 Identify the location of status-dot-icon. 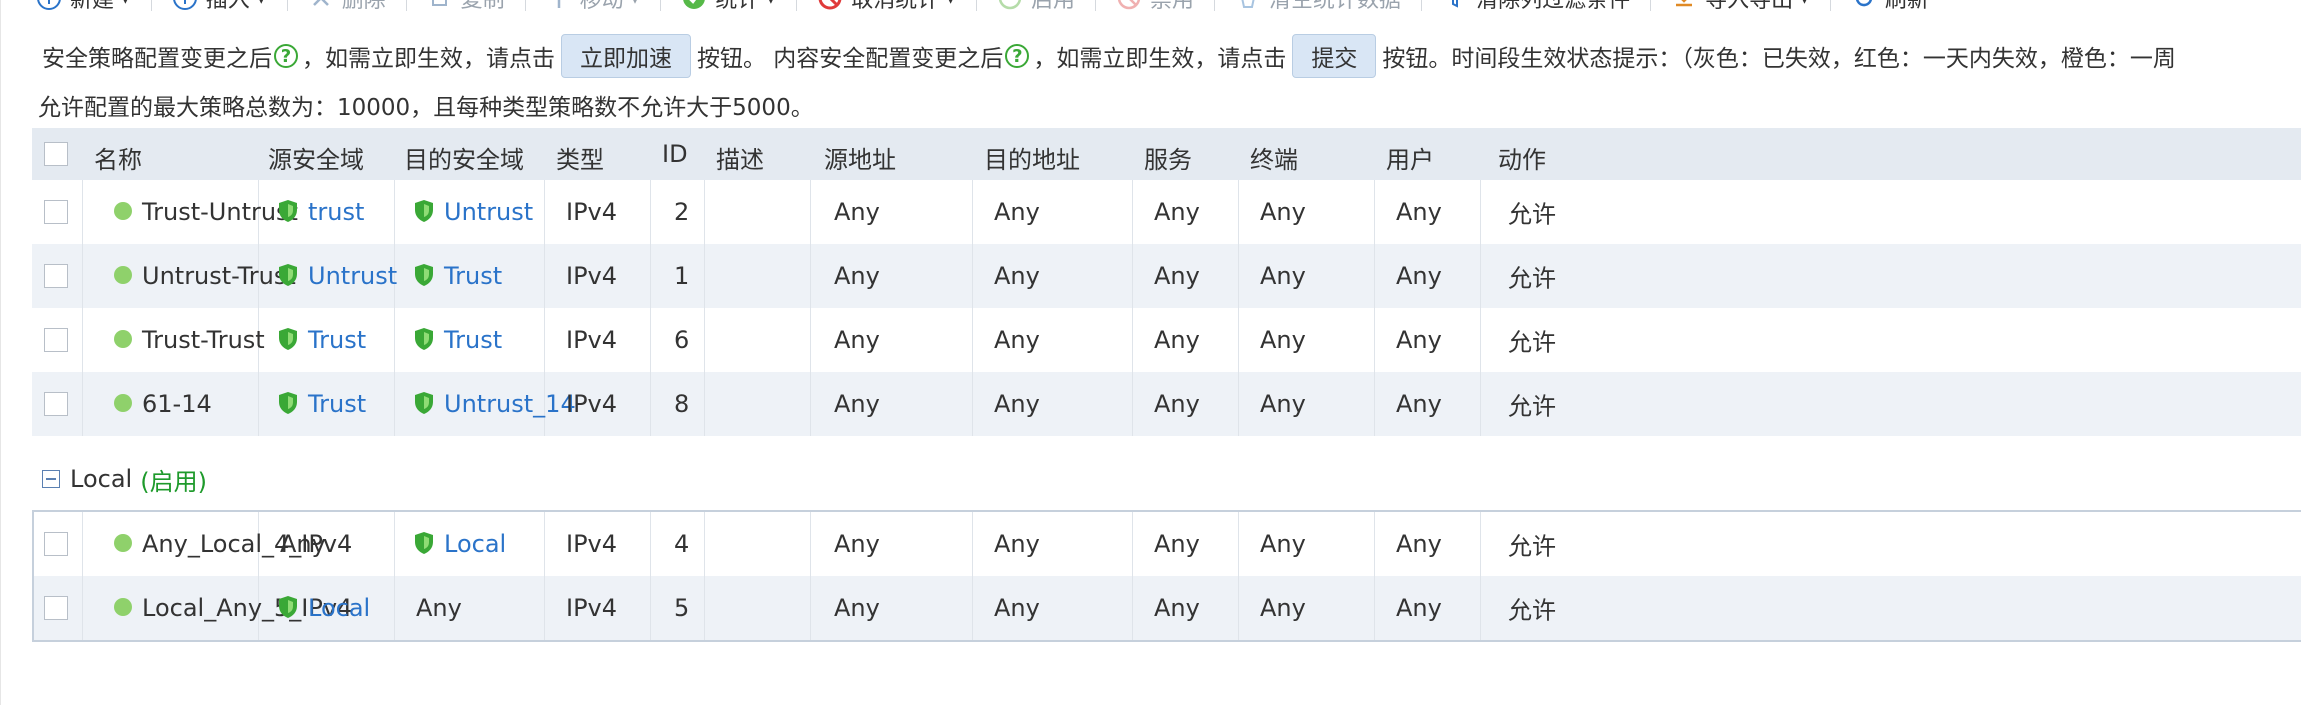
(123, 211).